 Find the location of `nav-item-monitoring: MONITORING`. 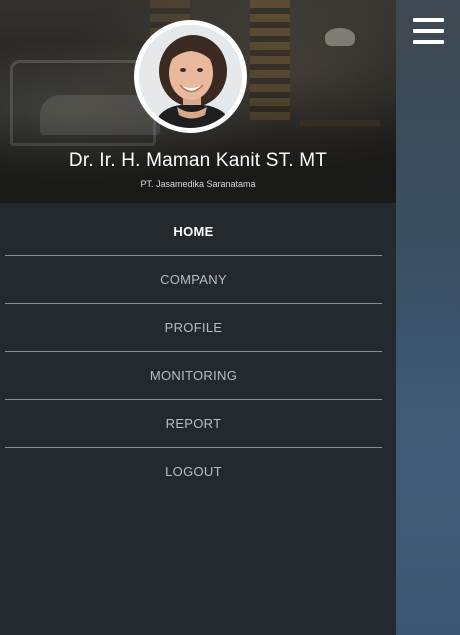

nav-item-monitoring: MONITORING is located at coordinates (193, 376).